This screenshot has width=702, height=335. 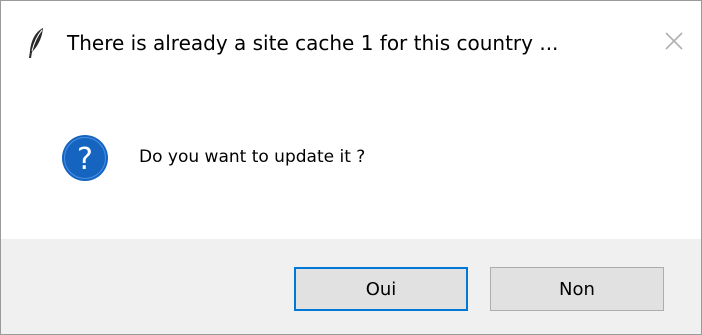 What do you see at coordinates (252, 157) in the screenshot?
I see `message-text: Do you want to update it ?` at bounding box center [252, 157].